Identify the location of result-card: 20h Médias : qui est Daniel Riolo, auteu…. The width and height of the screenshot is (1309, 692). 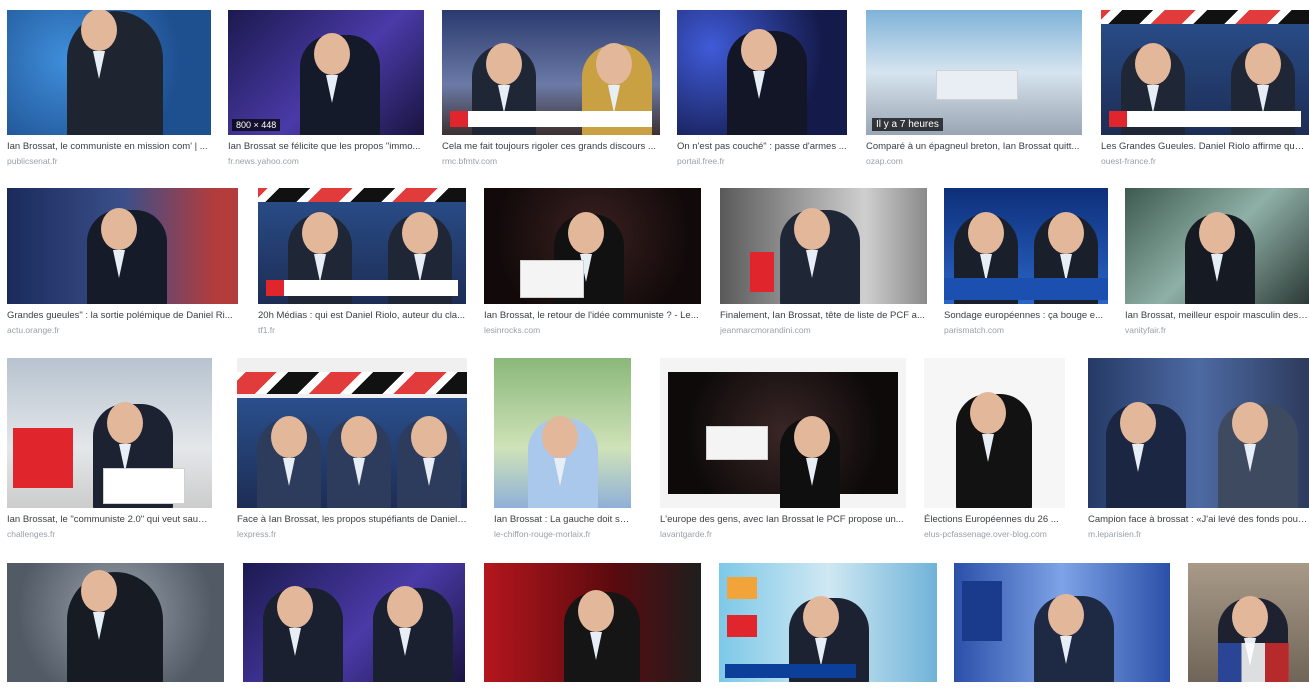
(362, 261).